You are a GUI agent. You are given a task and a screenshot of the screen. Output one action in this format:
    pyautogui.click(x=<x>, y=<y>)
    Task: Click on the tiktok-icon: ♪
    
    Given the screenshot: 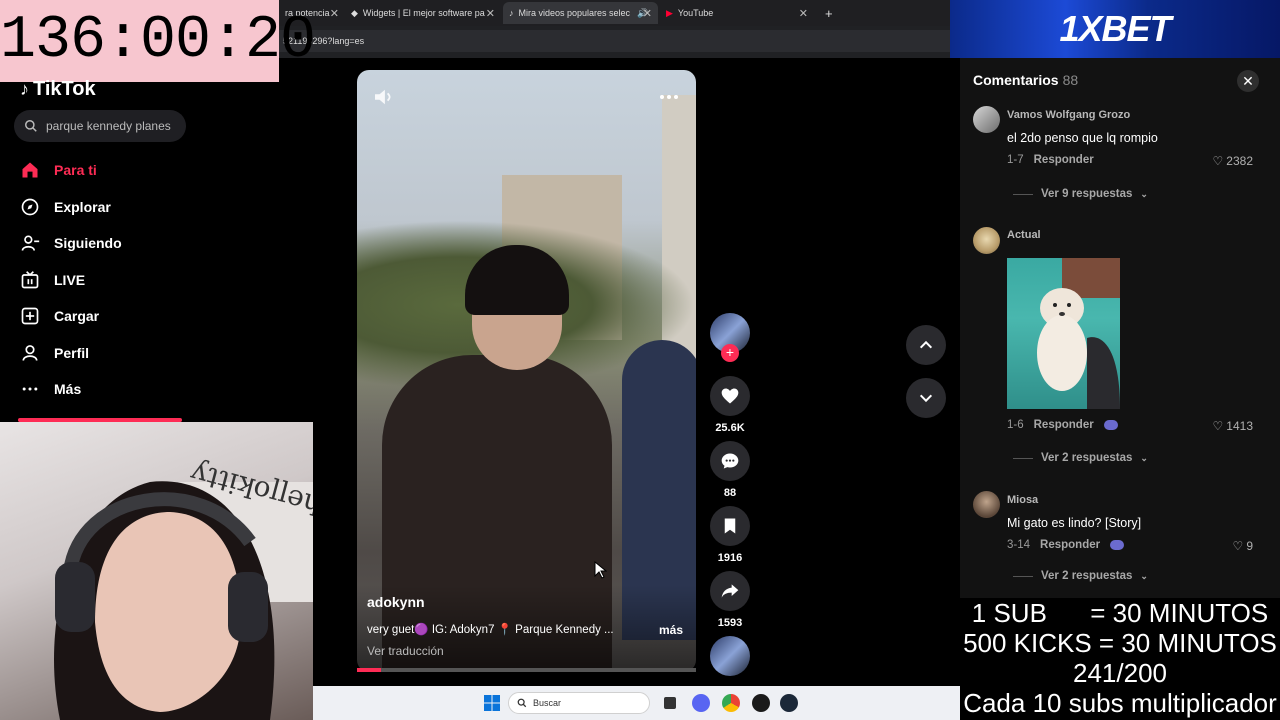 What is the action you would take?
    pyautogui.click(x=511, y=13)
    